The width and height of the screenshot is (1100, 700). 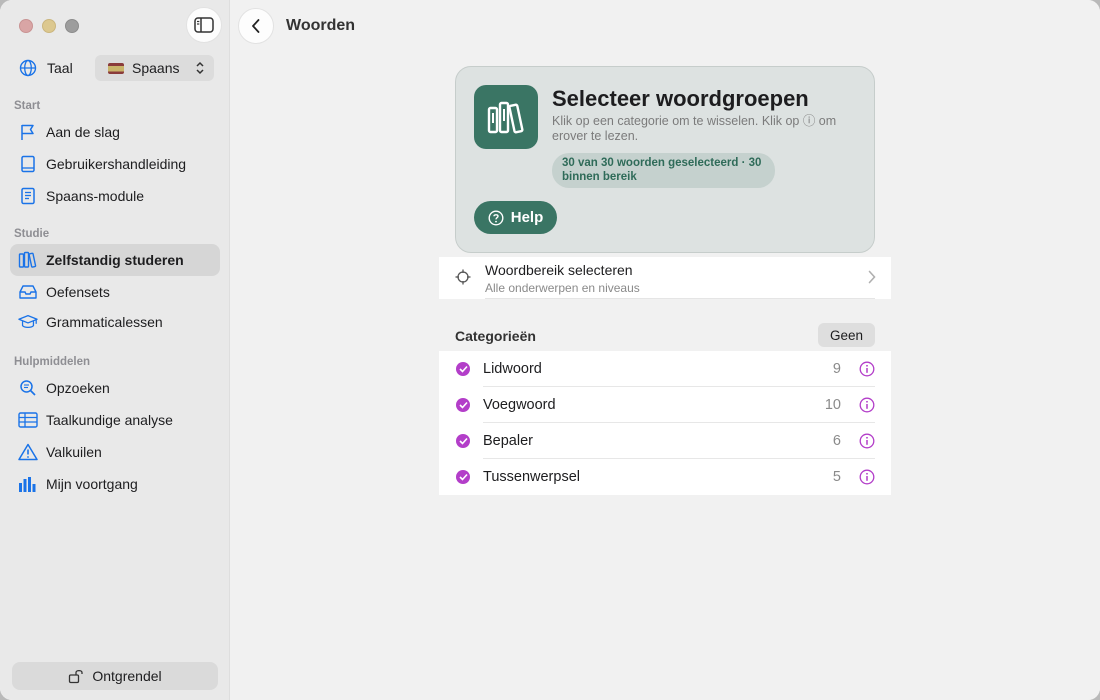 What do you see at coordinates (496, 217) in the screenshot?
I see `question-circle-icon` at bounding box center [496, 217].